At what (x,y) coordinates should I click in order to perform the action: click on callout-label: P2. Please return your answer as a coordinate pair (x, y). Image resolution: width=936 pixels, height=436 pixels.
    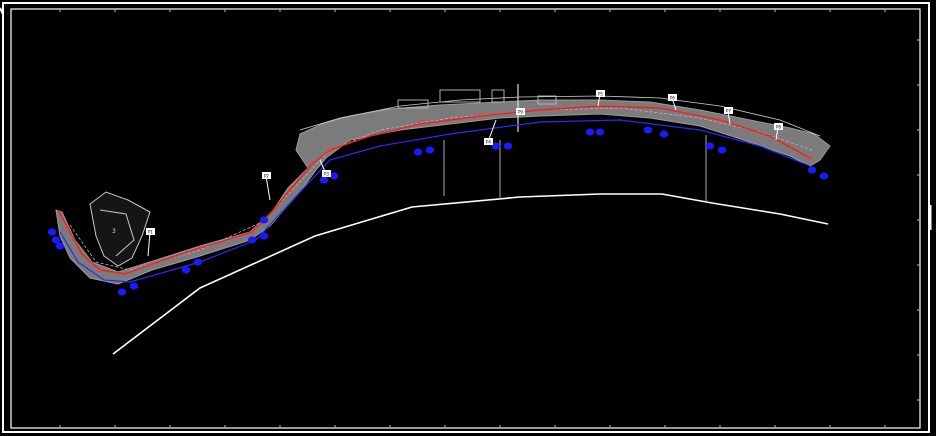
    Looking at the image, I should click on (266, 176).